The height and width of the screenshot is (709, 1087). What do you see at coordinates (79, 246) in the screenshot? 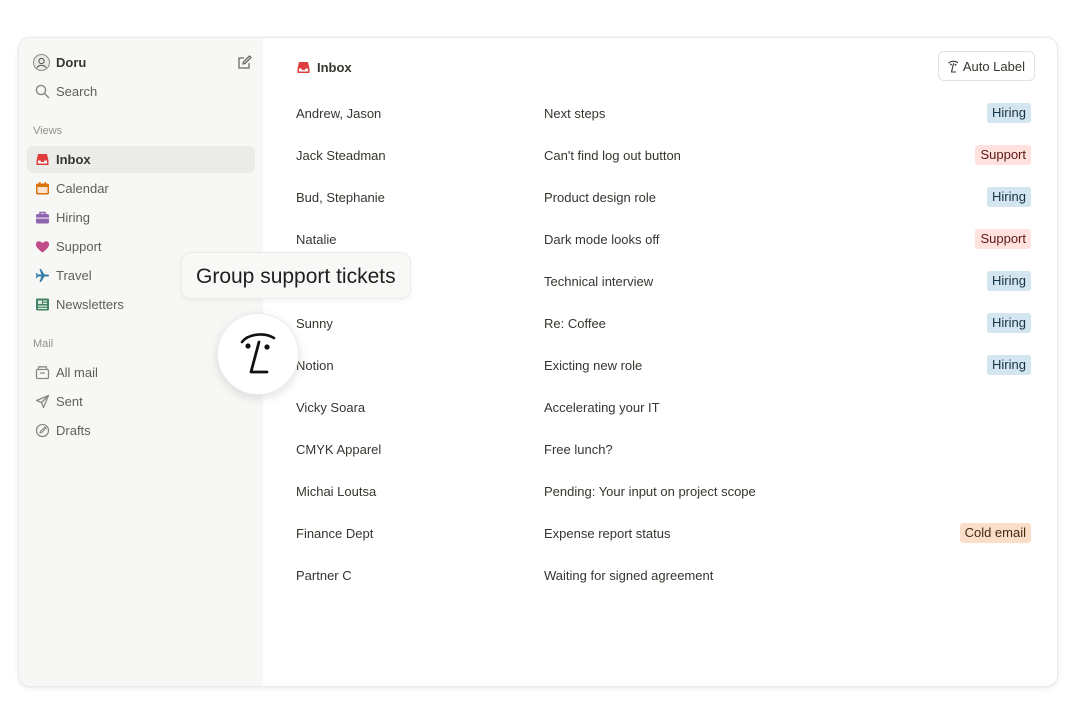
I see `sidebar-item-label: Support` at bounding box center [79, 246].